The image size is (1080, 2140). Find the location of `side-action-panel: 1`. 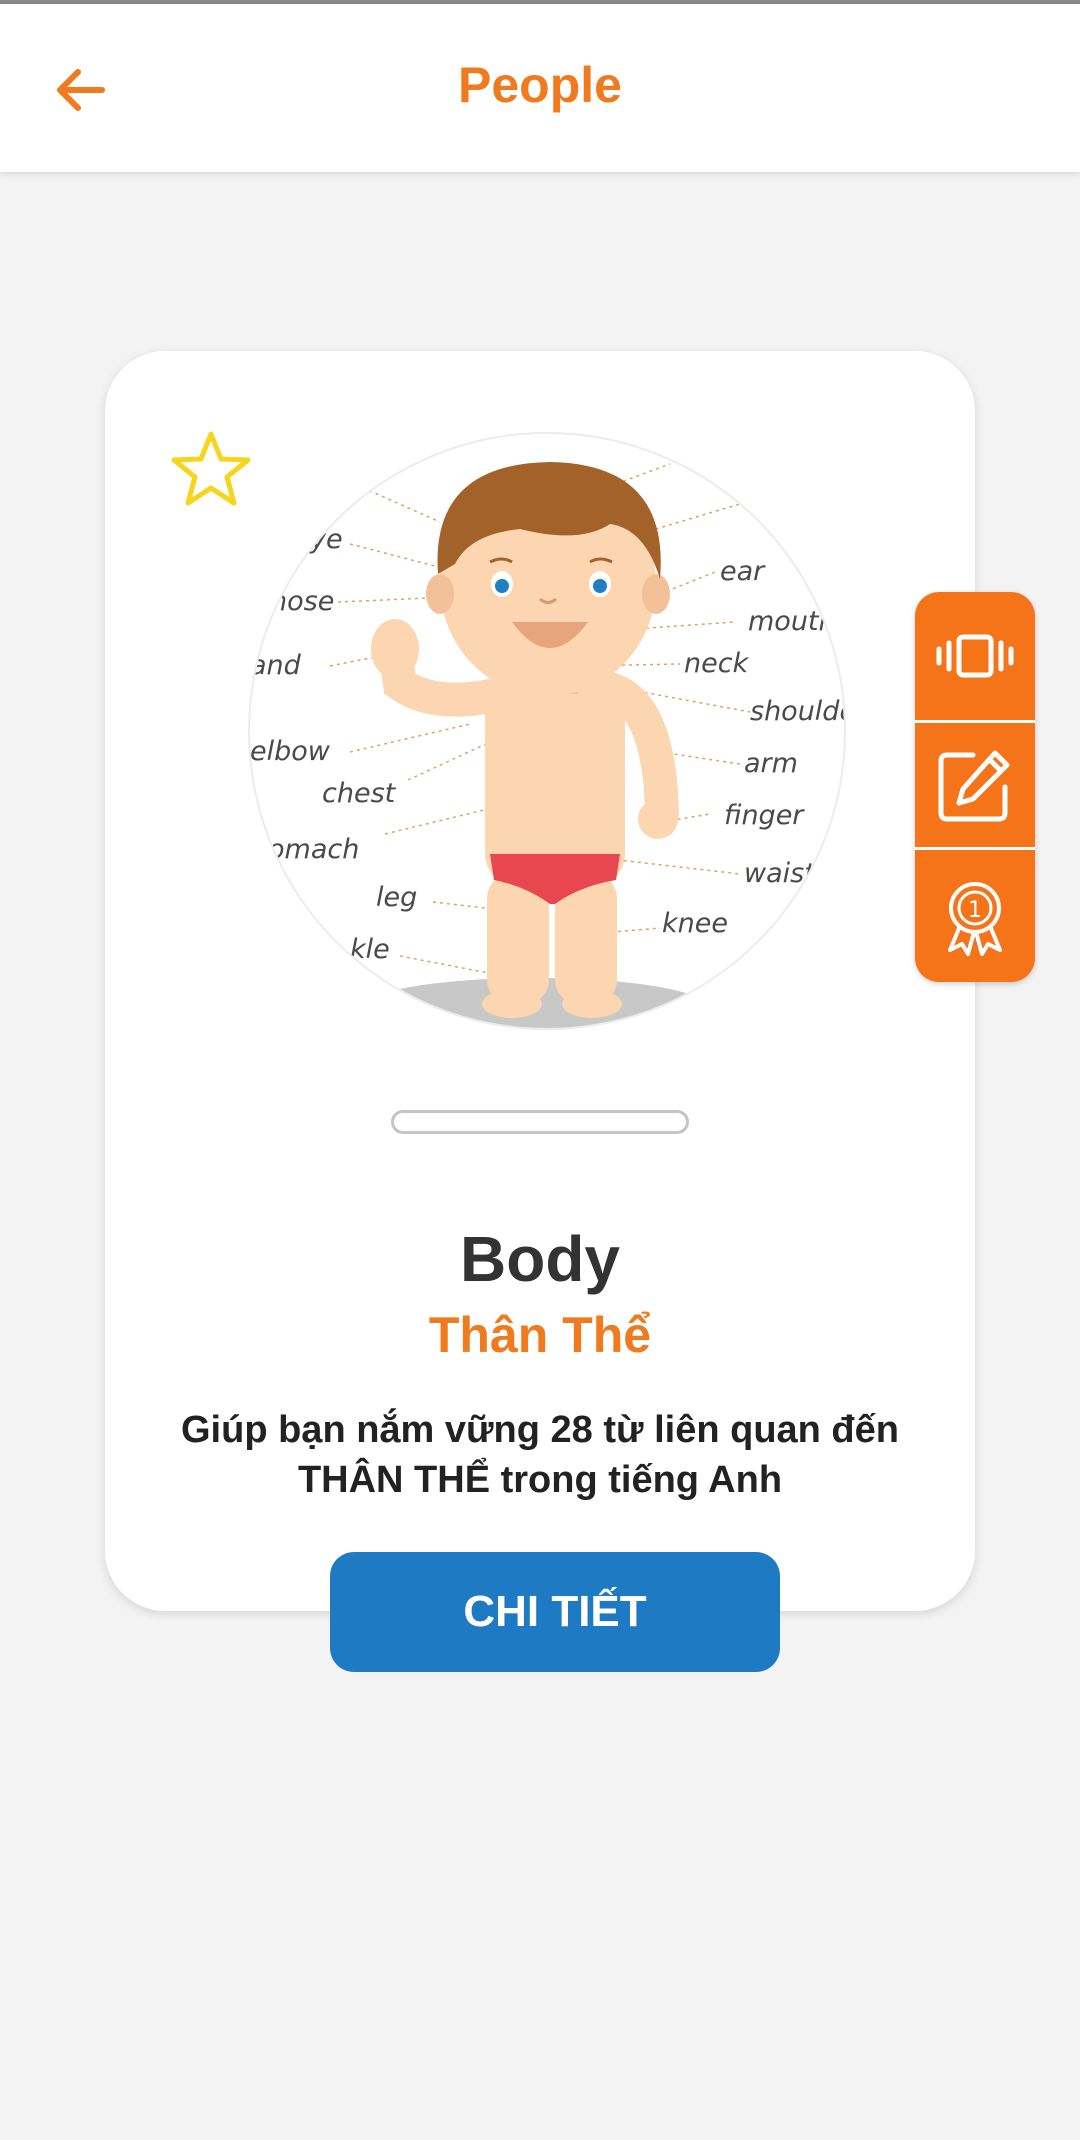

side-action-panel: 1 is located at coordinates (975, 787).